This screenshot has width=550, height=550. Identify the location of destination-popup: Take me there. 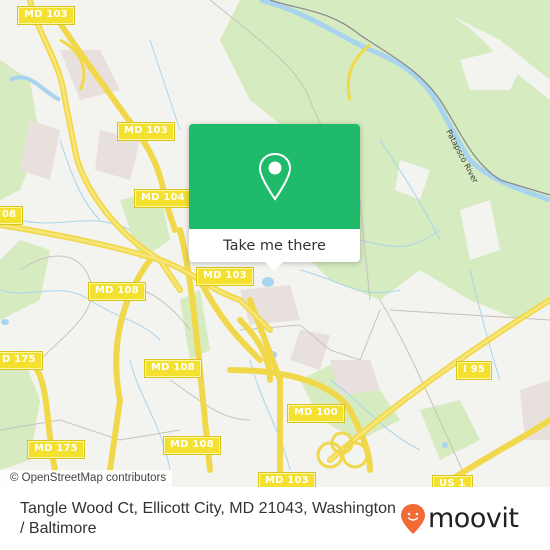
(274, 197).